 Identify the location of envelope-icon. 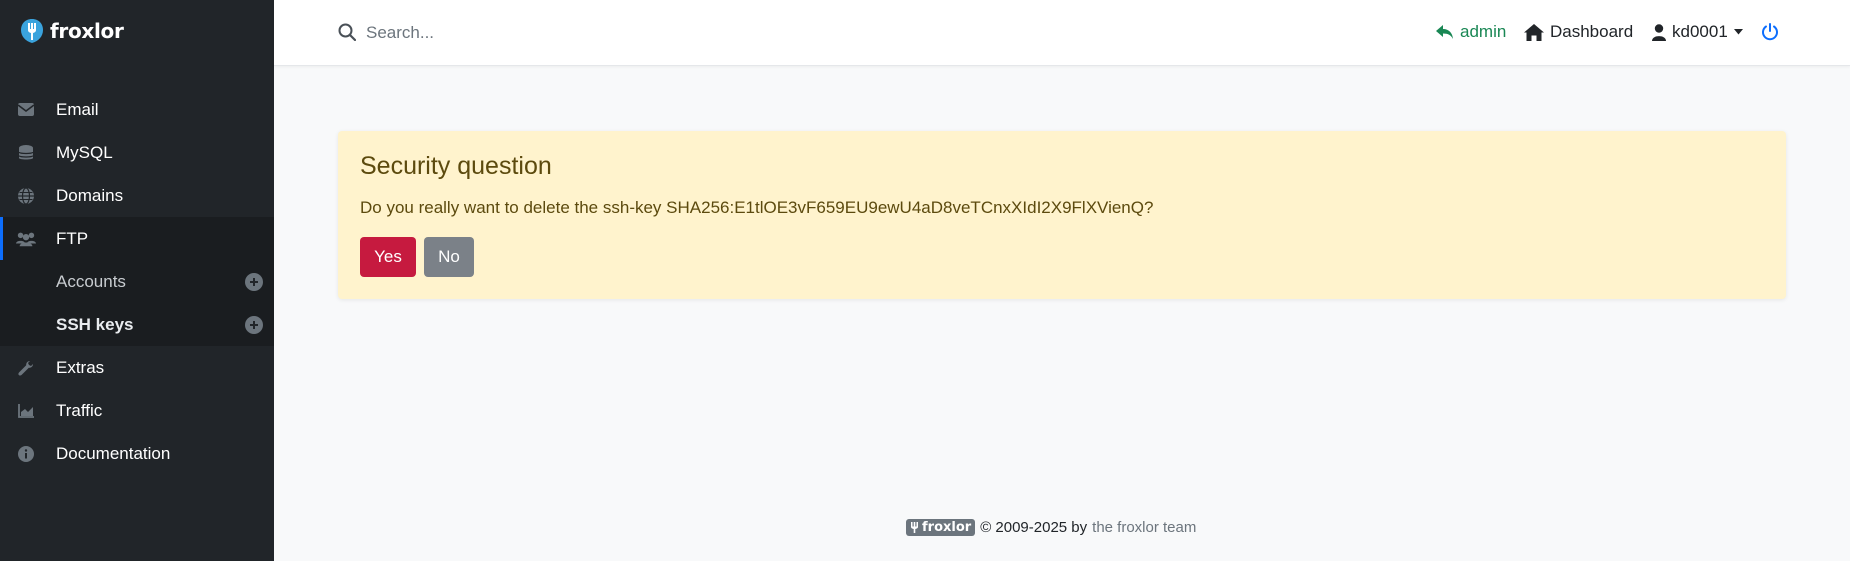
(26, 110).